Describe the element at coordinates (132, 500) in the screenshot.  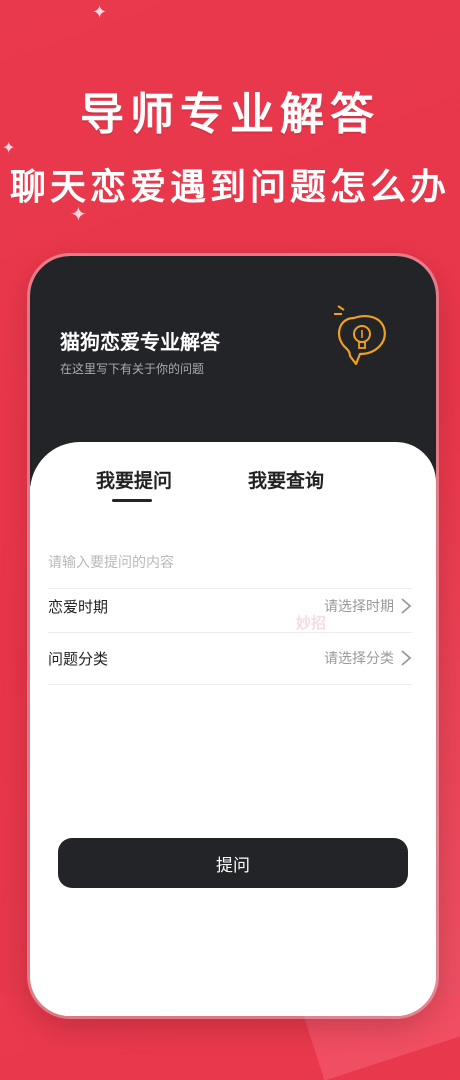
I see `active-tab-indicator` at that location.